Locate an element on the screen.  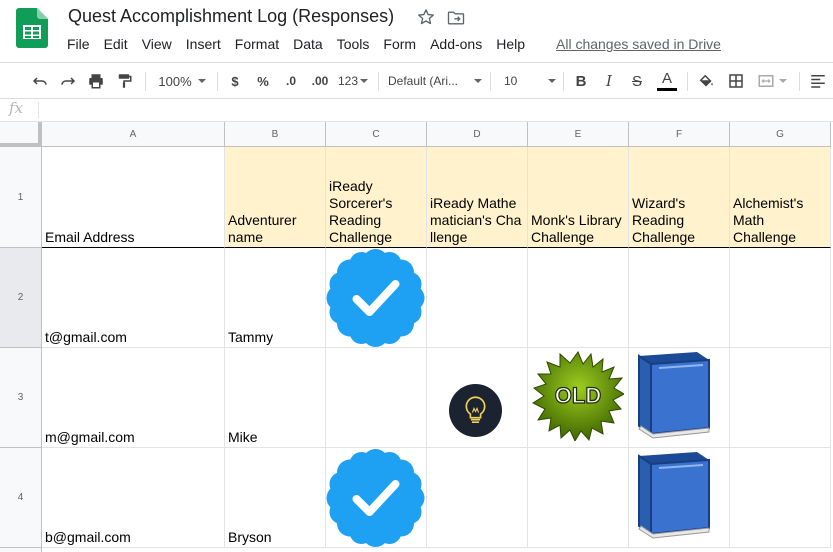
formula-bar-divider is located at coordinates (38, 110).